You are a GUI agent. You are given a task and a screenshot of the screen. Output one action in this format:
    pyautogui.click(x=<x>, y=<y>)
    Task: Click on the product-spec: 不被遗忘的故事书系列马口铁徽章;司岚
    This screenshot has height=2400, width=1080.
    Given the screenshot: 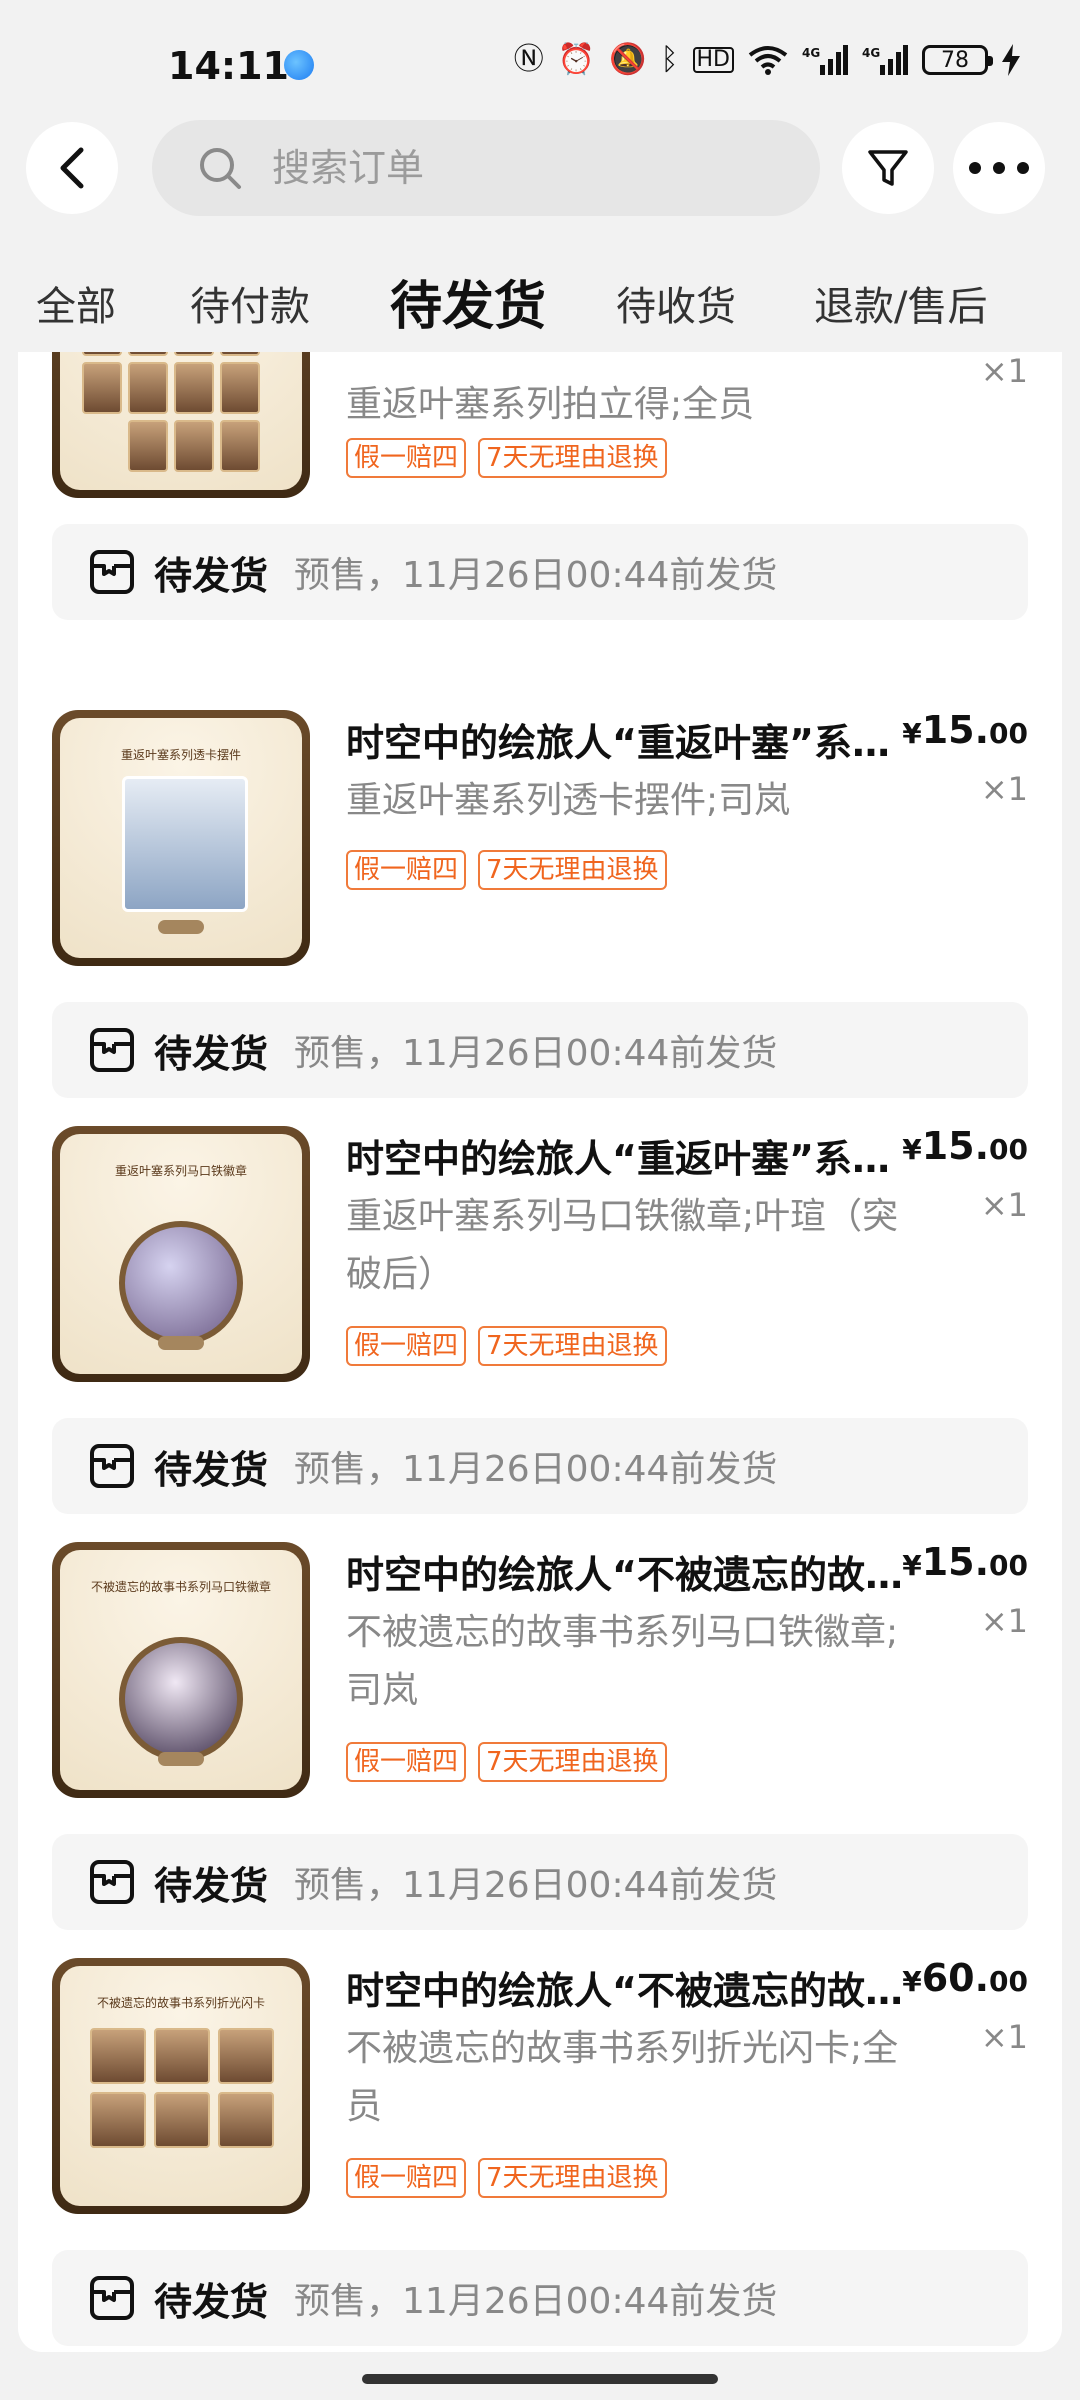 What is the action you would take?
    pyautogui.click(x=622, y=1661)
    